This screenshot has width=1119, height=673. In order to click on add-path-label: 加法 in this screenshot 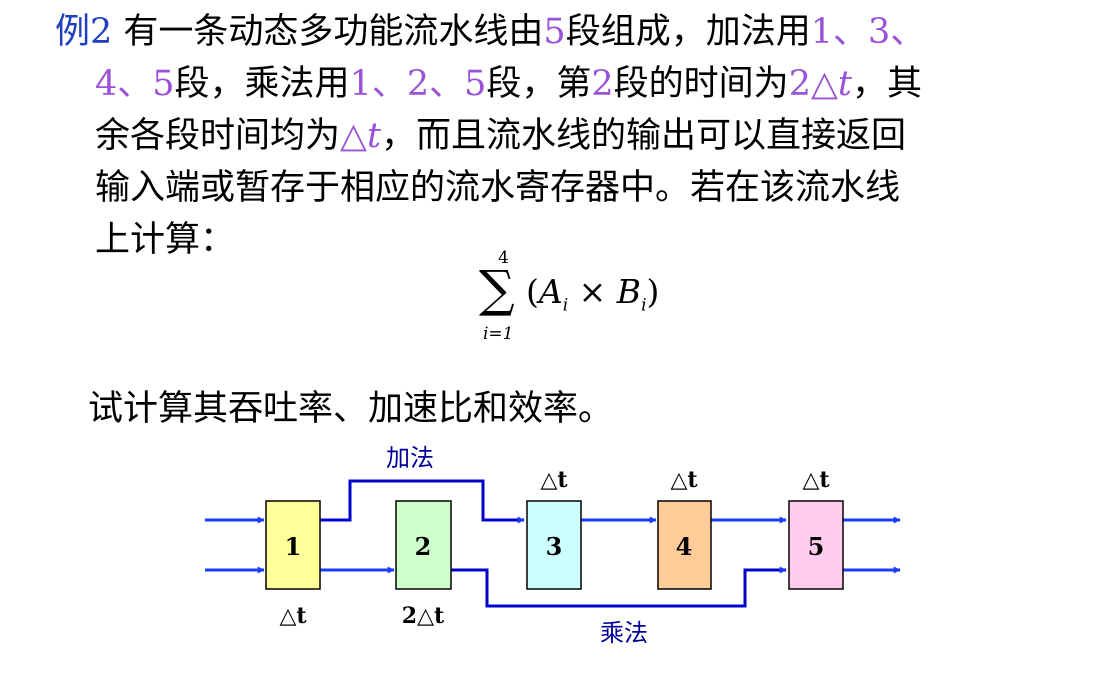, I will do `click(410, 458)`.